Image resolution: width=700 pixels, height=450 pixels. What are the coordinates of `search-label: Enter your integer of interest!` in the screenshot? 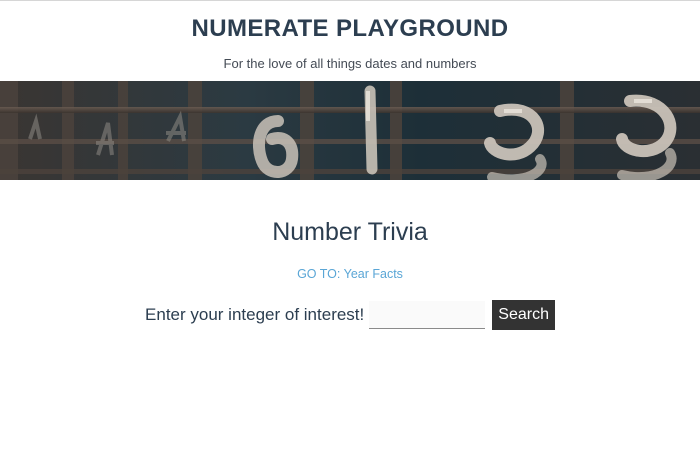 It's located at (255, 314).